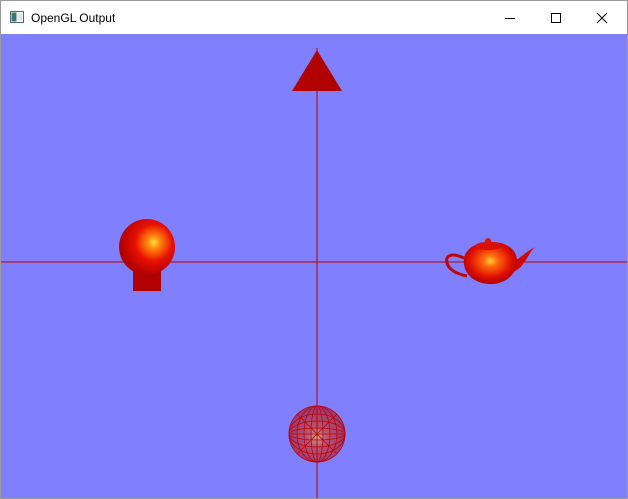 The width and height of the screenshot is (628, 499). Describe the element at coordinates (314, 17) in the screenshot. I see `title-bar: OpenGL Output` at that location.